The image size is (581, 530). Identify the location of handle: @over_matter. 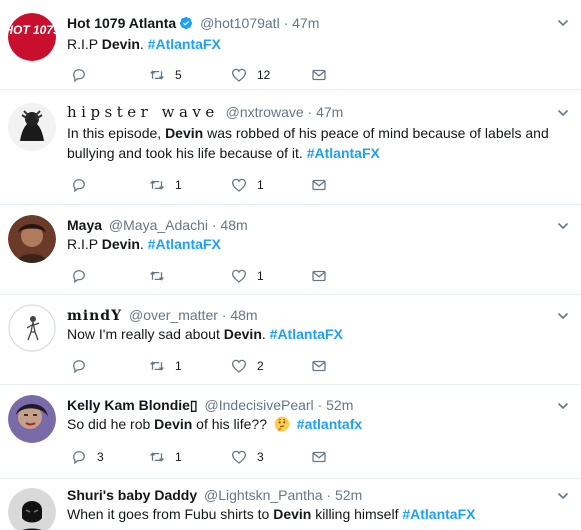
(173, 315).